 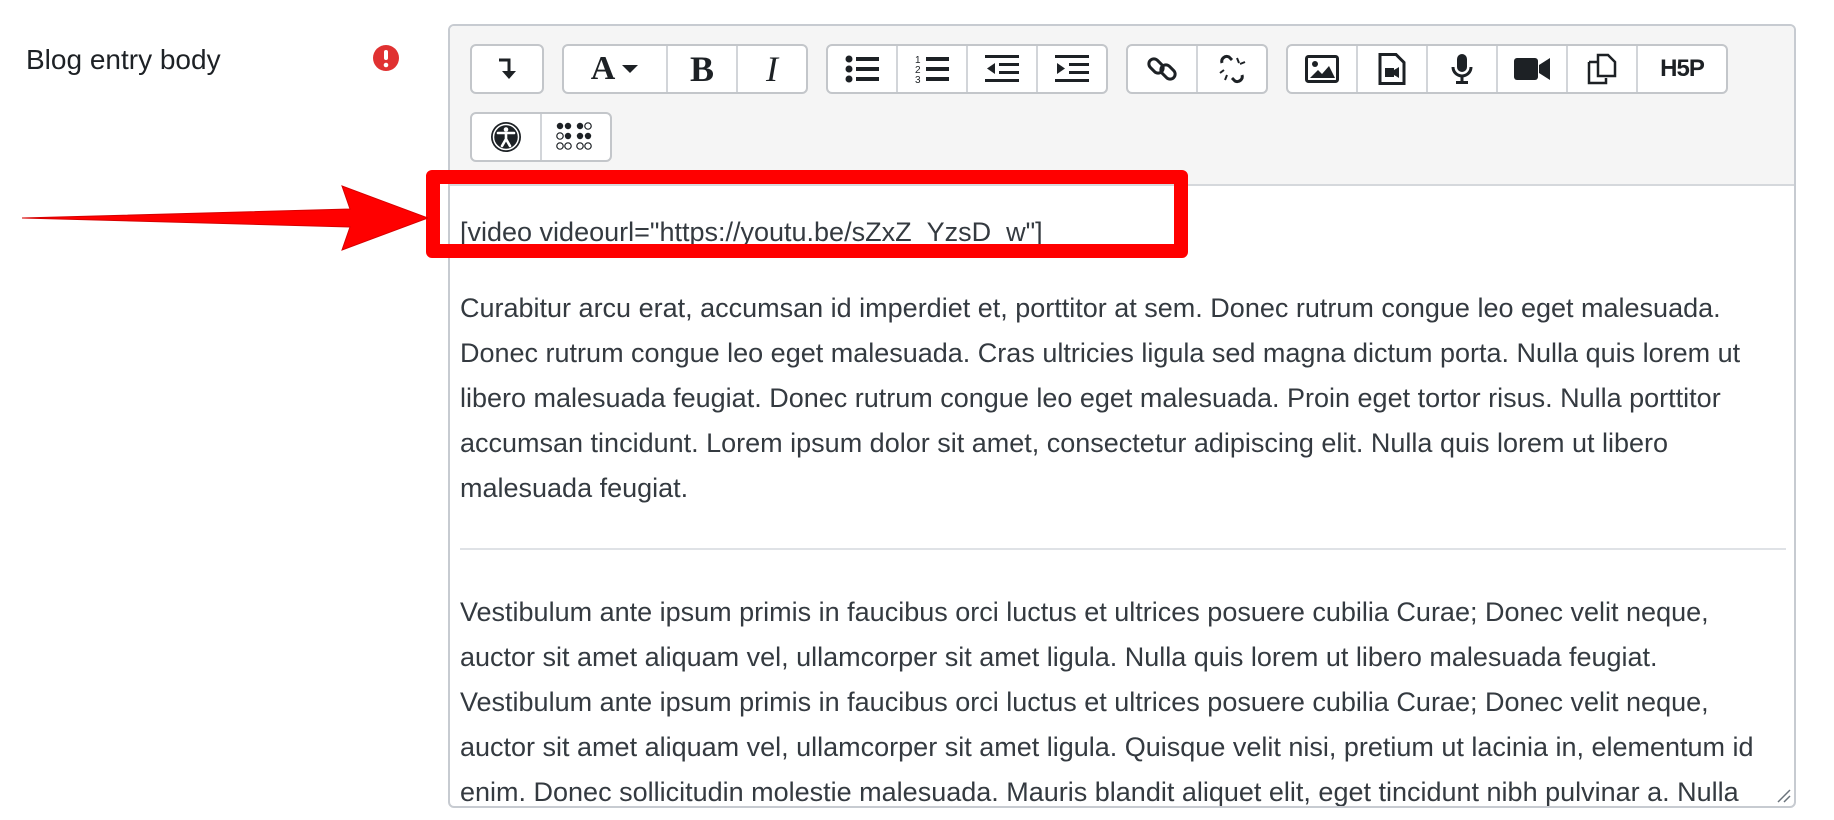 What do you see at coordinates (918, 79) in the screenshot?
I see `svg-text: 3` at bounding box center [918, 79].